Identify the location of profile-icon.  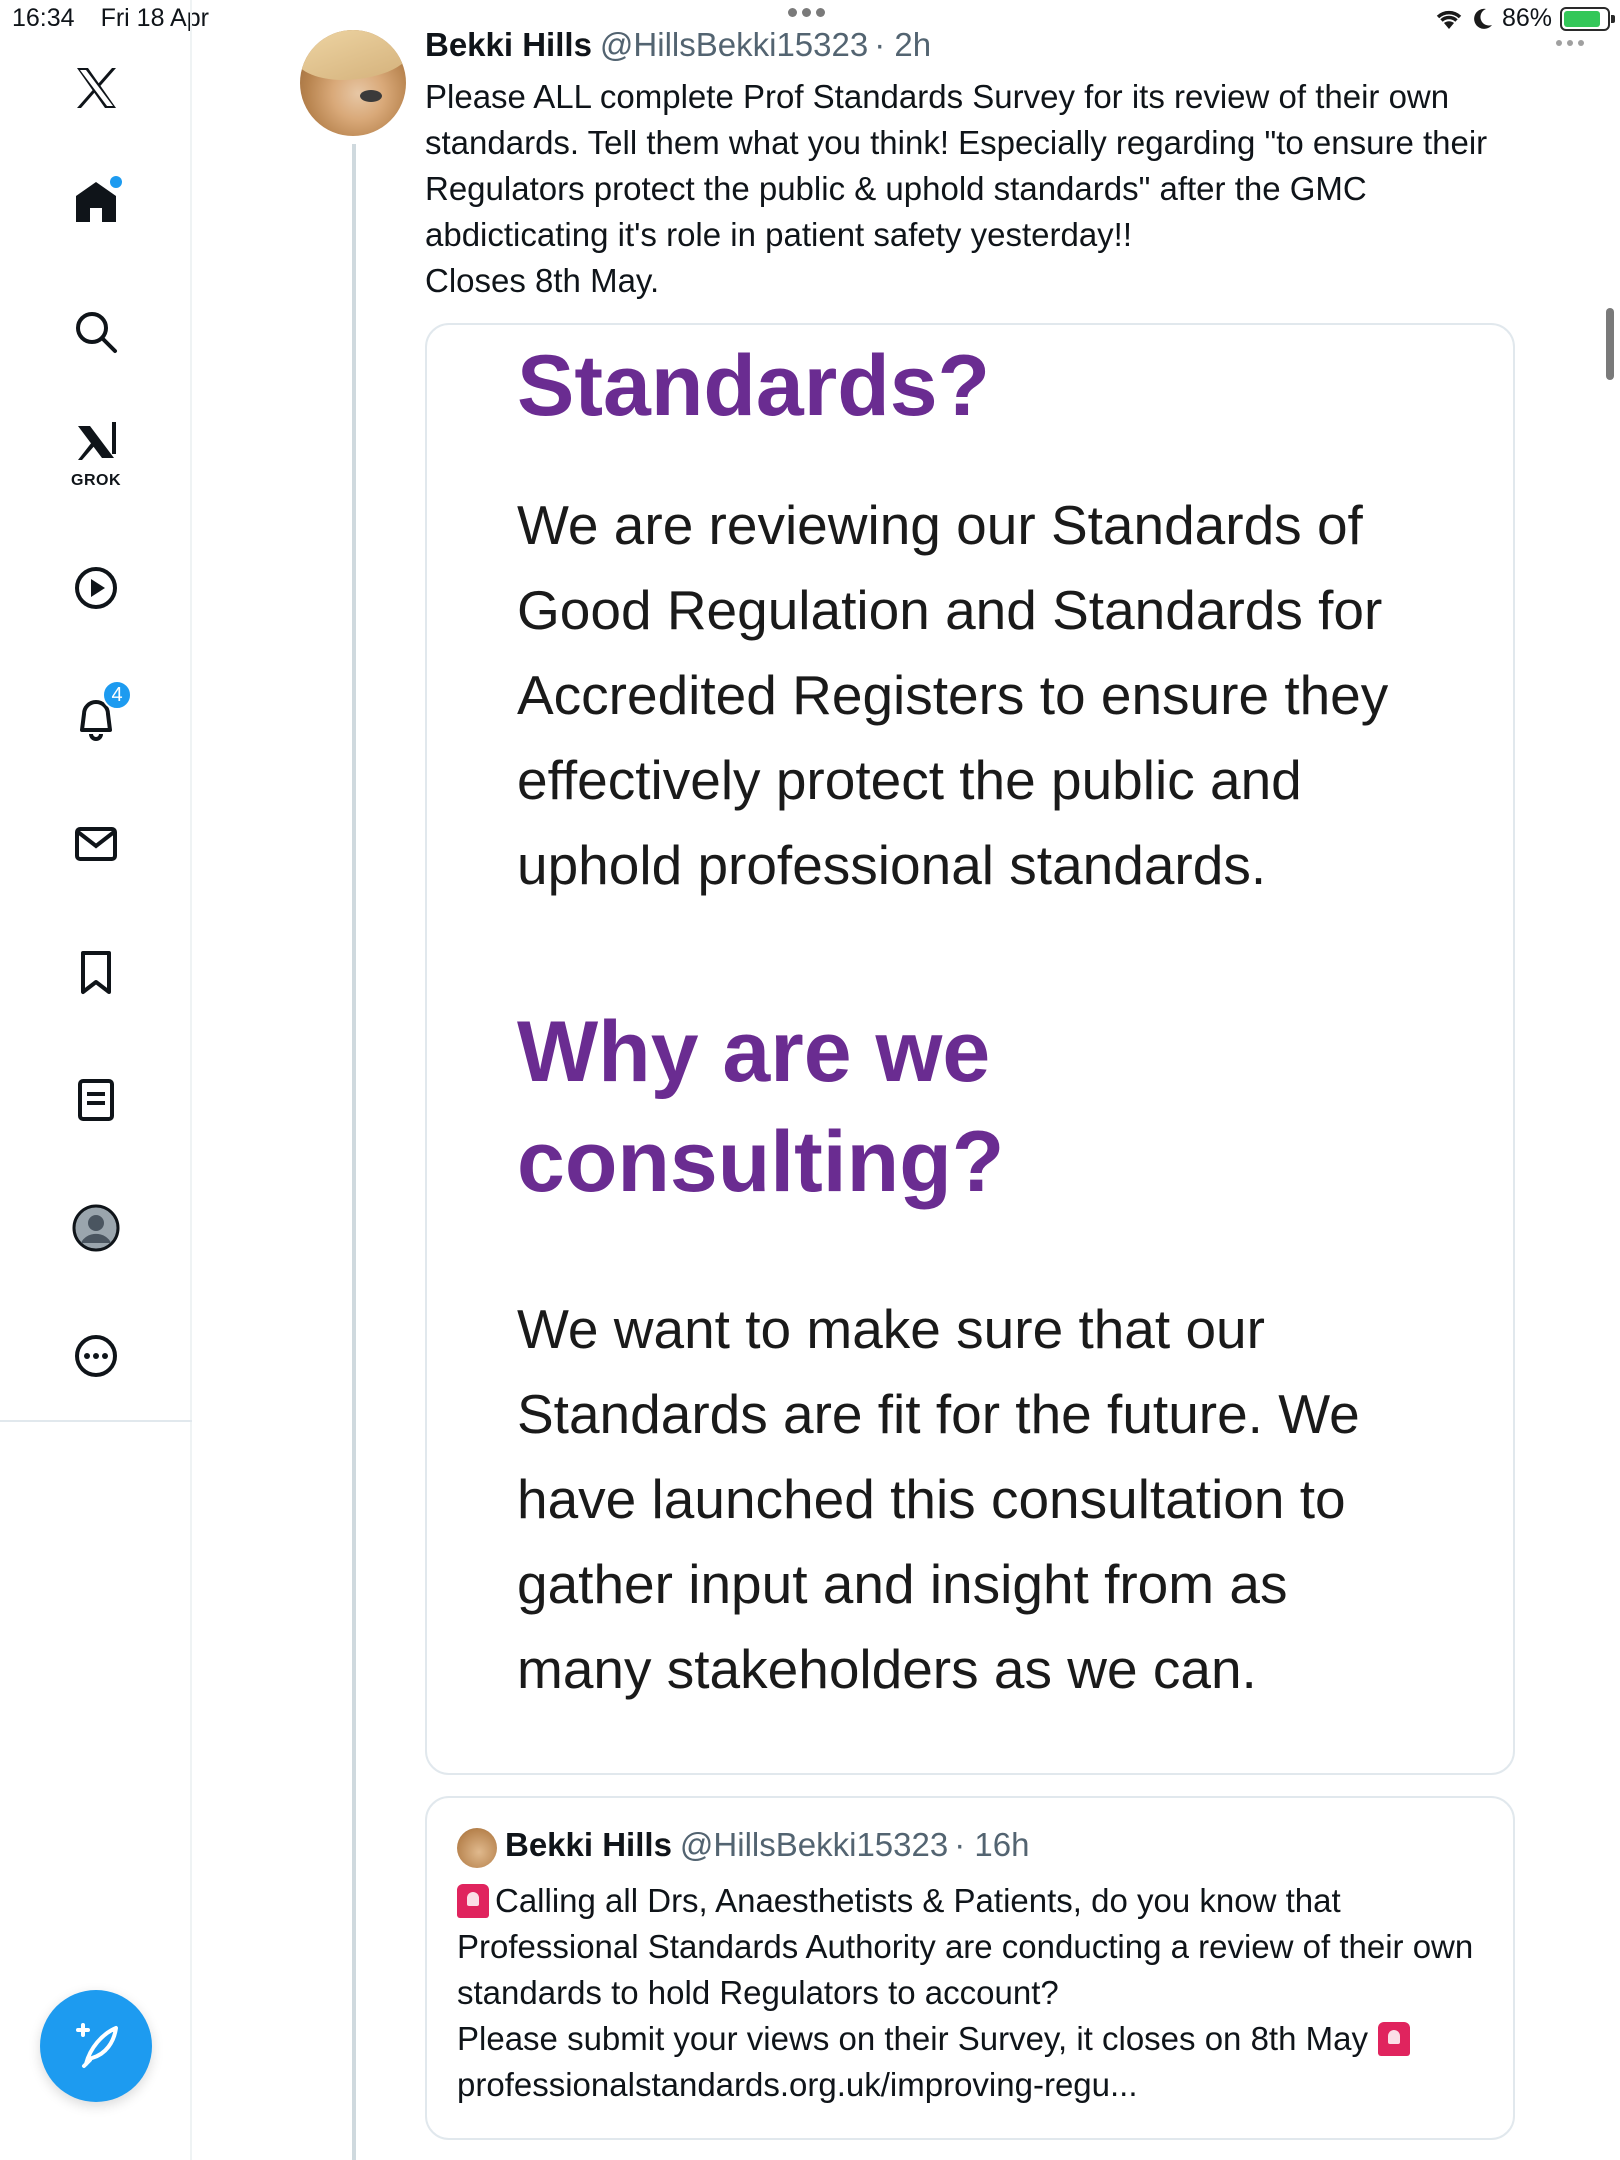
(96, 1228).